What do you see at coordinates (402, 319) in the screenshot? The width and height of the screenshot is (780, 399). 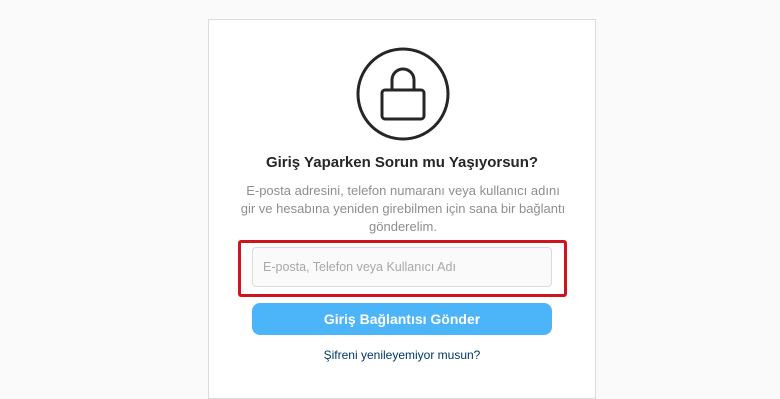 I see `send-login-link-button: Giriş Bağlantısı Gönder` at bounding box center [402, 319].